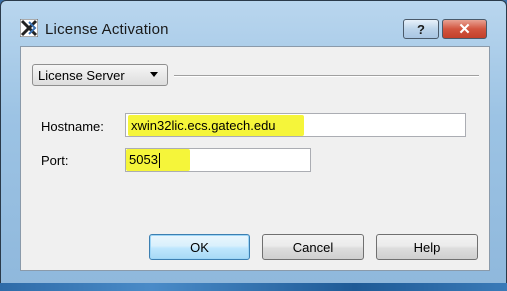  I want to click on hostname-input: xwin32lic.ecs.gatech.edu, so click(295, 125).